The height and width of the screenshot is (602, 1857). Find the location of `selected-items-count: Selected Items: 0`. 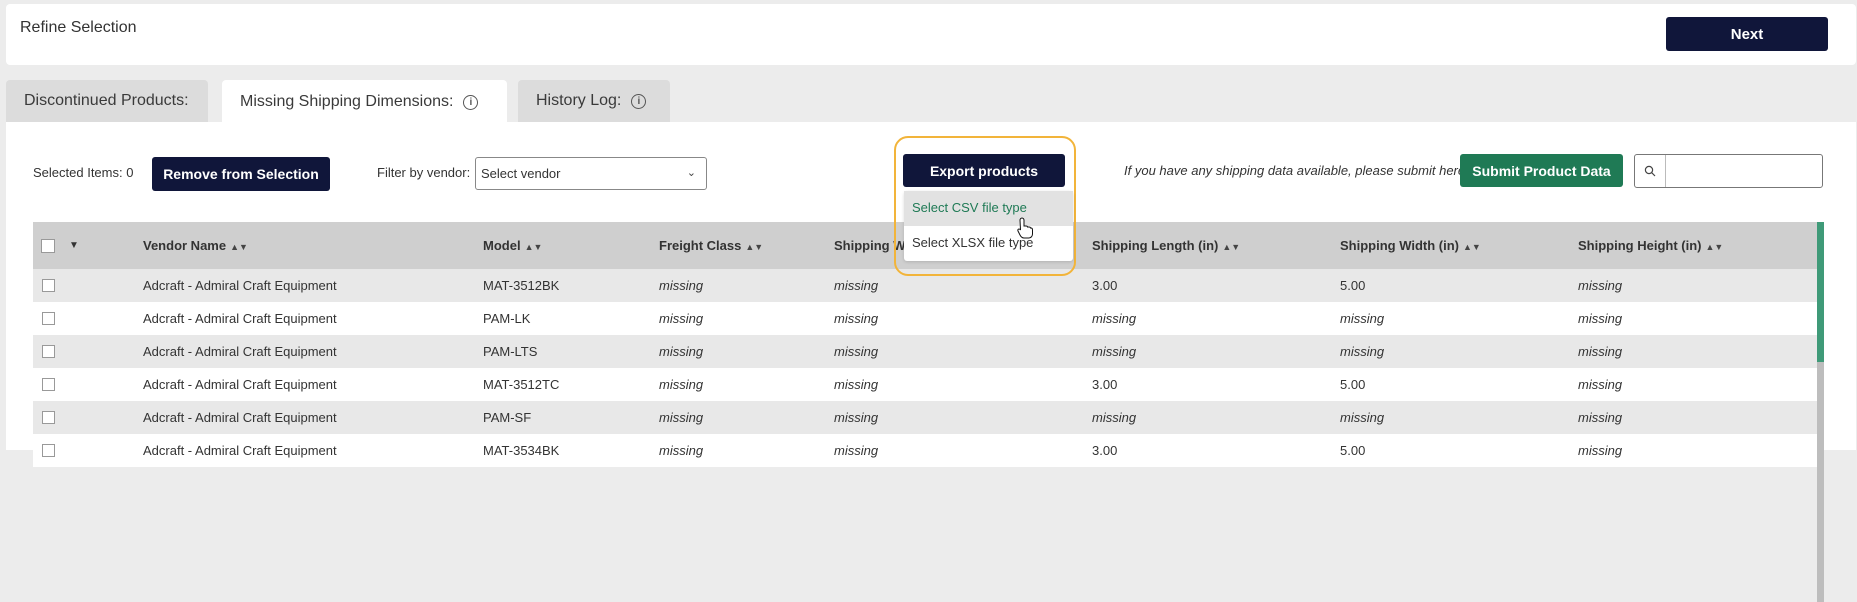

selected-items-count: Selected Items: 0 is located at coordinates (83, 172).